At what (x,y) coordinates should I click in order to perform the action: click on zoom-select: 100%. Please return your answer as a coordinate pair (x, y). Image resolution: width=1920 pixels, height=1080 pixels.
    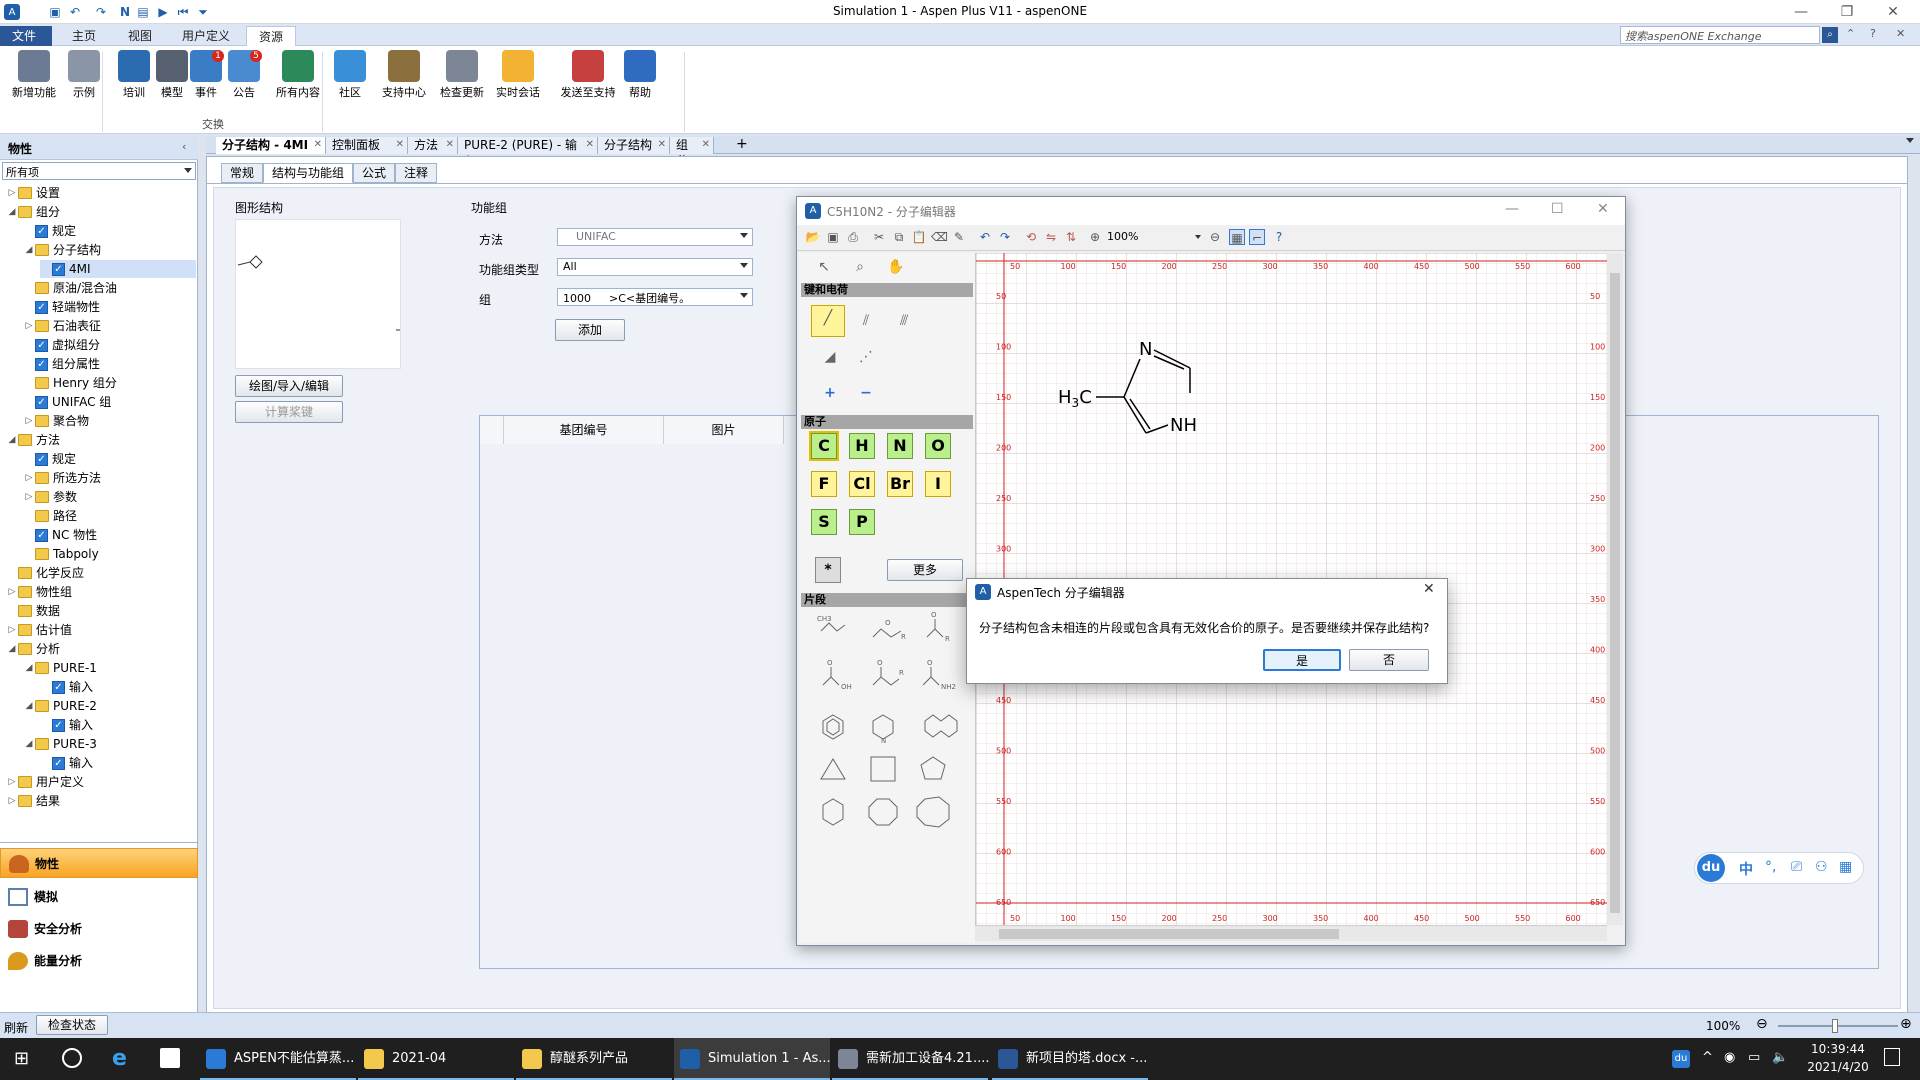
    Looking at the image, I should click on (1155, 238).